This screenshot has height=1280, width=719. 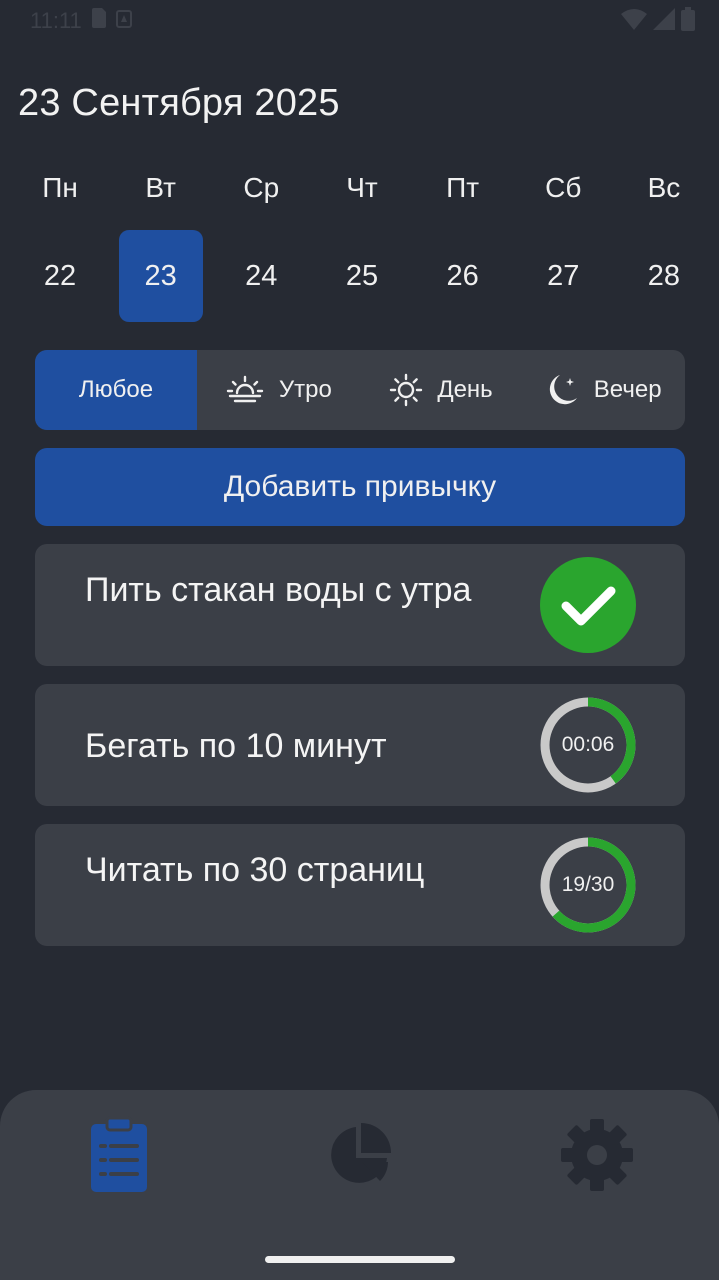 I want to click on habit-title: Пить стакан воды с утра, so click(x=278, y=590).